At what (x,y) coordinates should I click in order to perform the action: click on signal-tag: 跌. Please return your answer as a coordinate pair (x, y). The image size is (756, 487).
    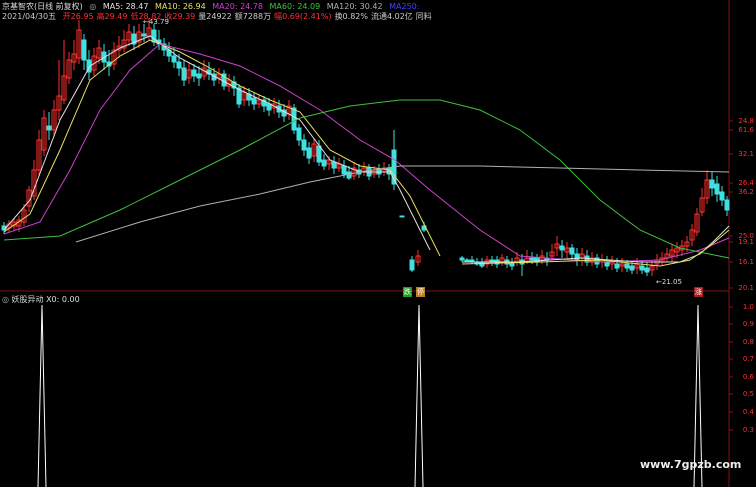
    Looking at the image, I should click on (407, 292).